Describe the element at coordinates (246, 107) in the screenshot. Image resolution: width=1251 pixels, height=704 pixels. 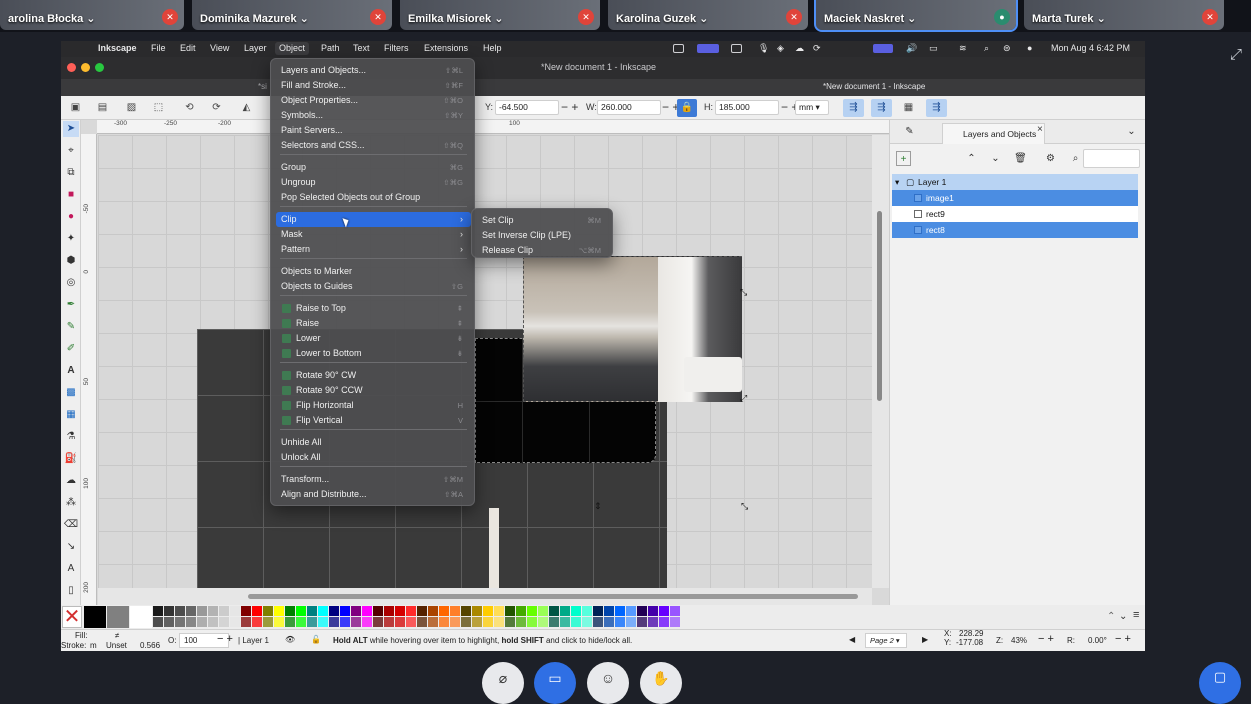
I see `flip-horizontal-icon: ◭` at that location.